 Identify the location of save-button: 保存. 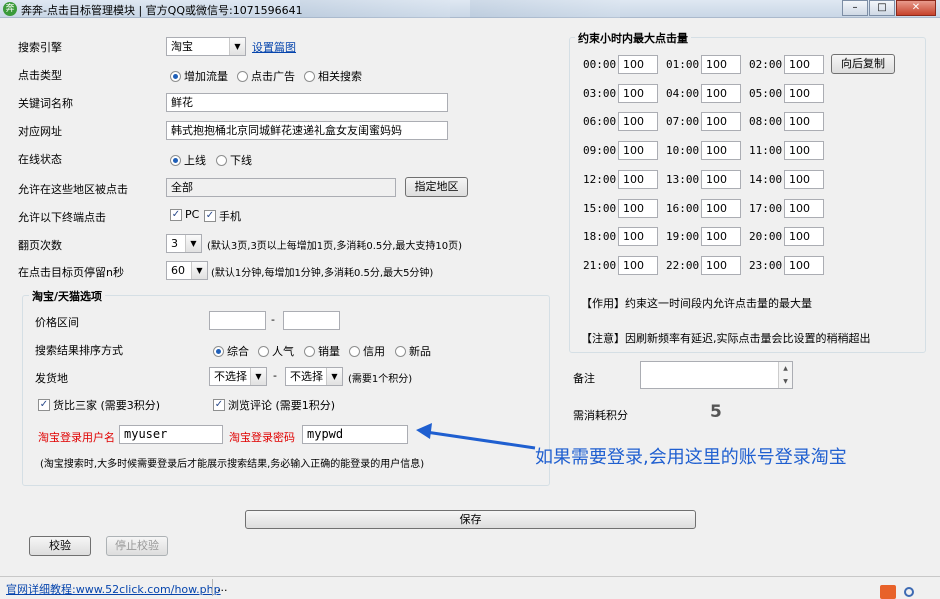
(470, 519).